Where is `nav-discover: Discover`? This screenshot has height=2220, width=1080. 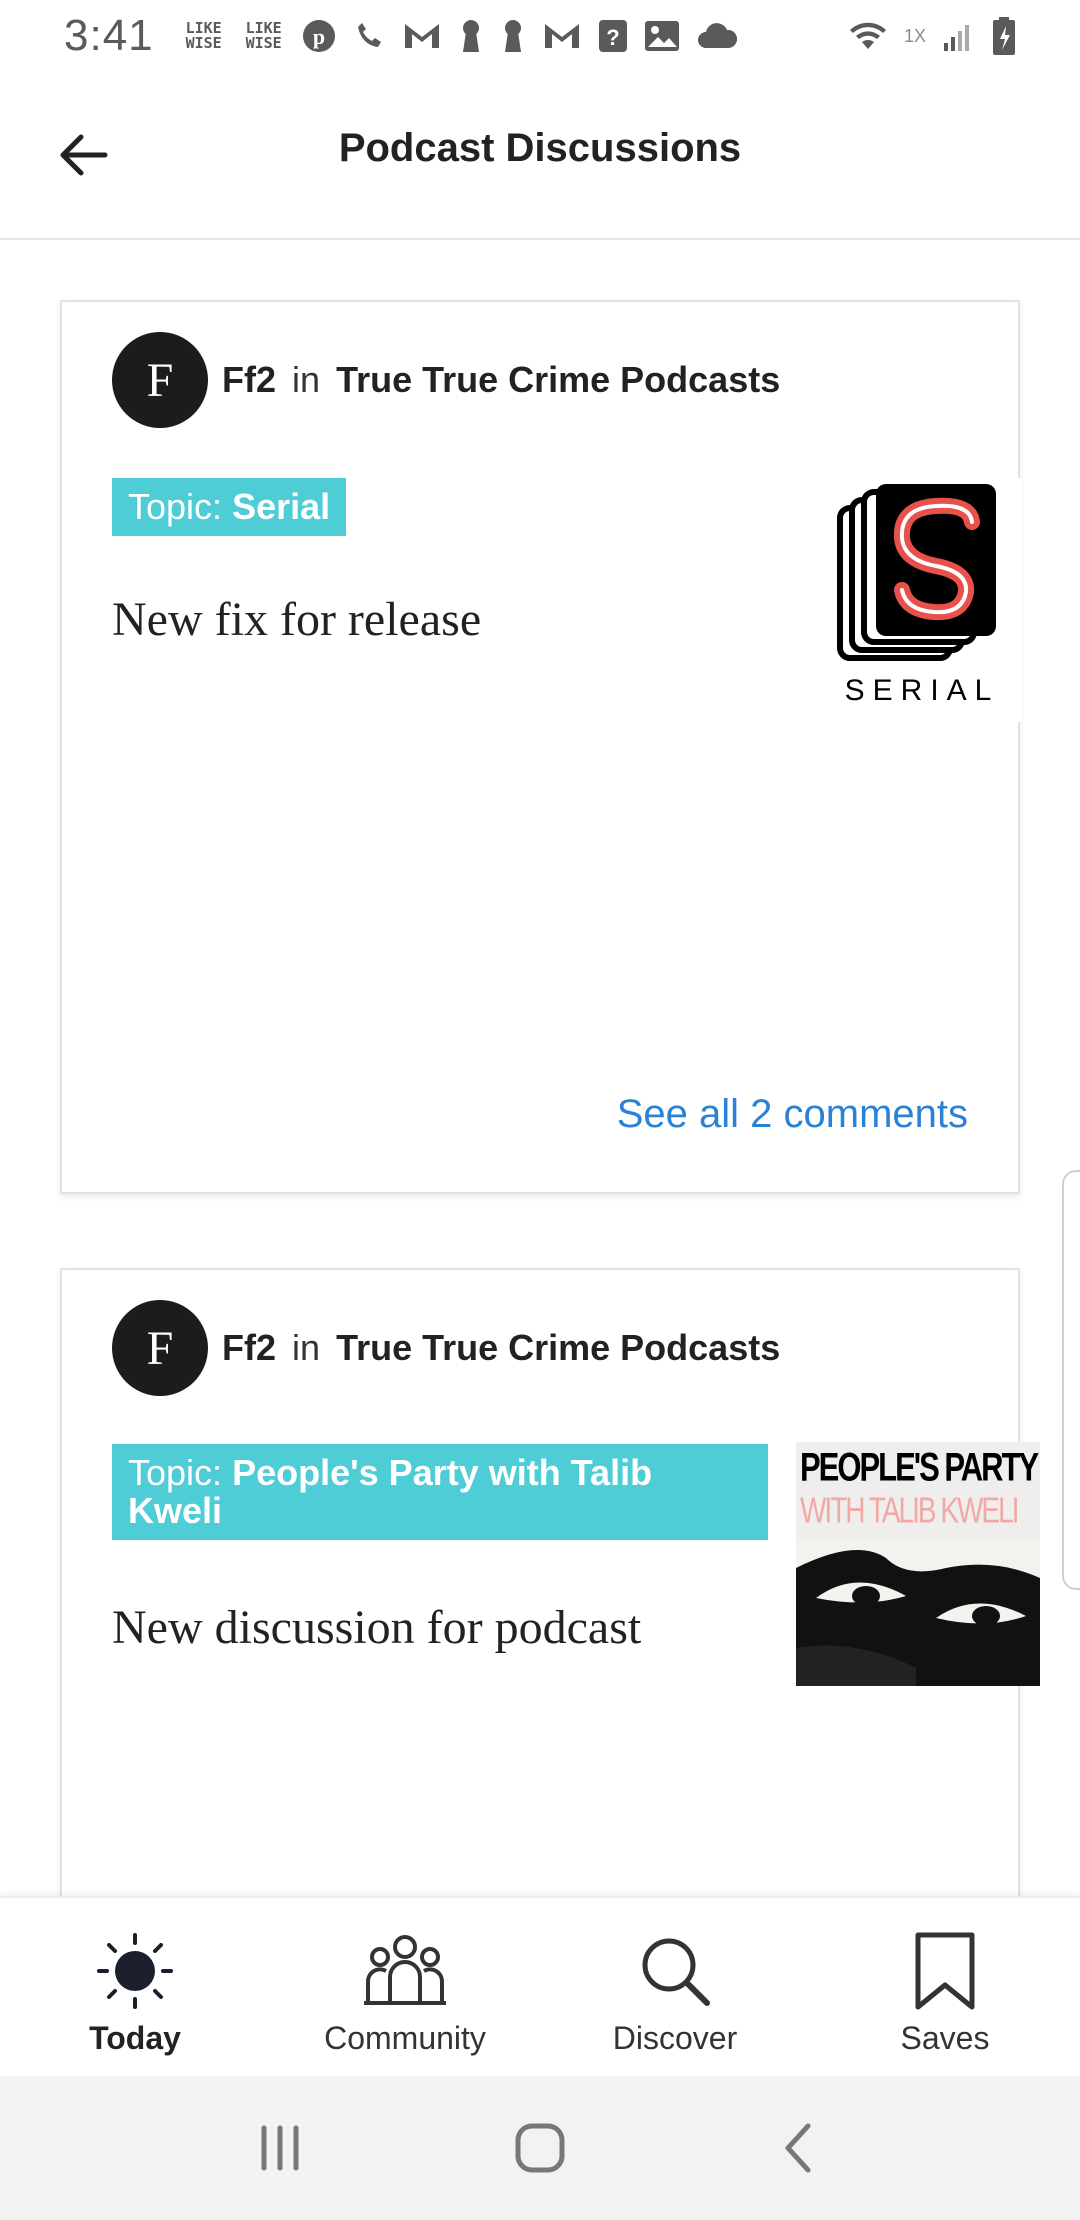 nav-discover: Discover is located at coordinates (675, 1987).